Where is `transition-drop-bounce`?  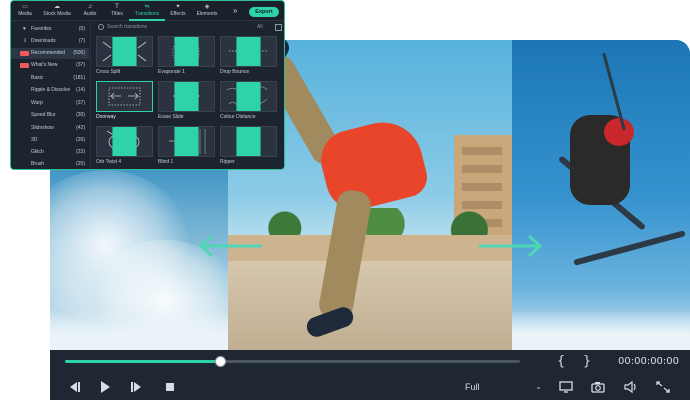 transition-drop-bounce is located at coordinates (248, 51).